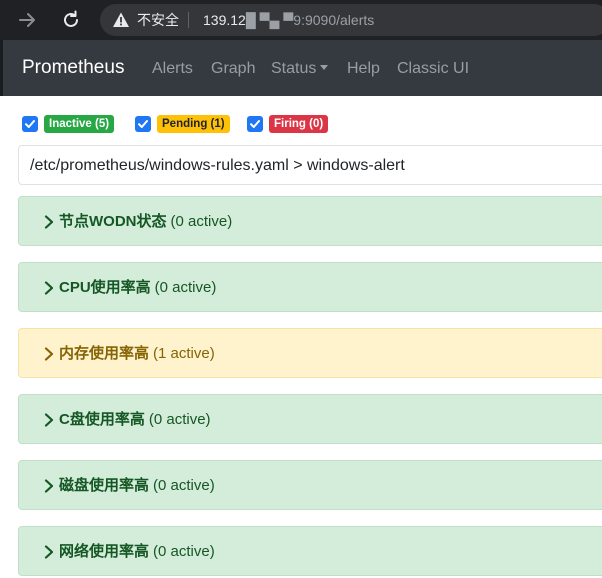  Describe the element at coordinates (102, 419) in the screenshot. I see `rule-name: C盘使用率高` at that location.